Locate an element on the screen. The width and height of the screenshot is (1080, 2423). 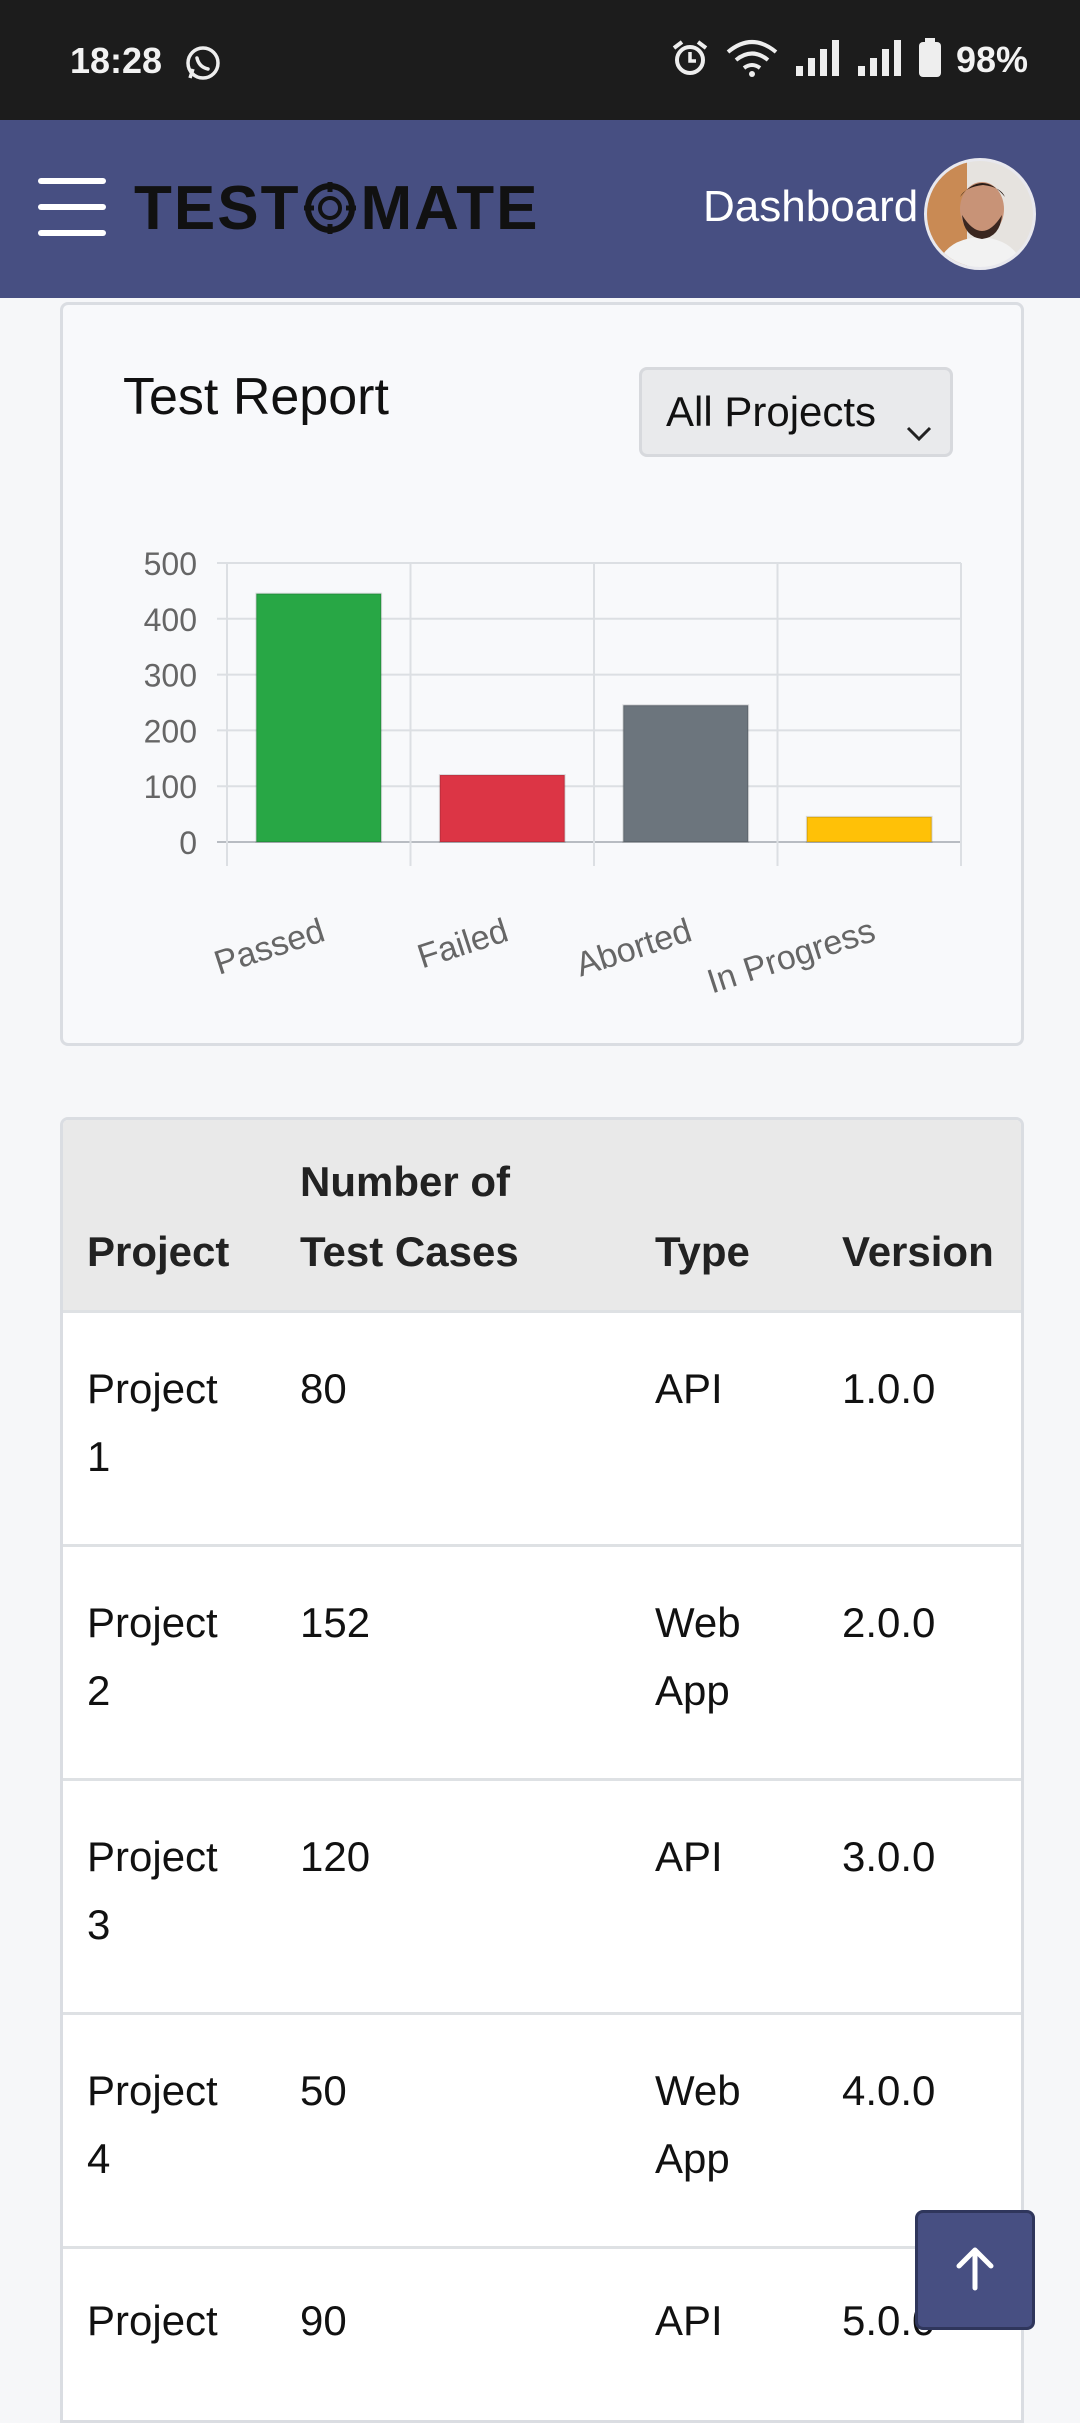
x-tick-label: Aborted is located at coordinates (633, 947).